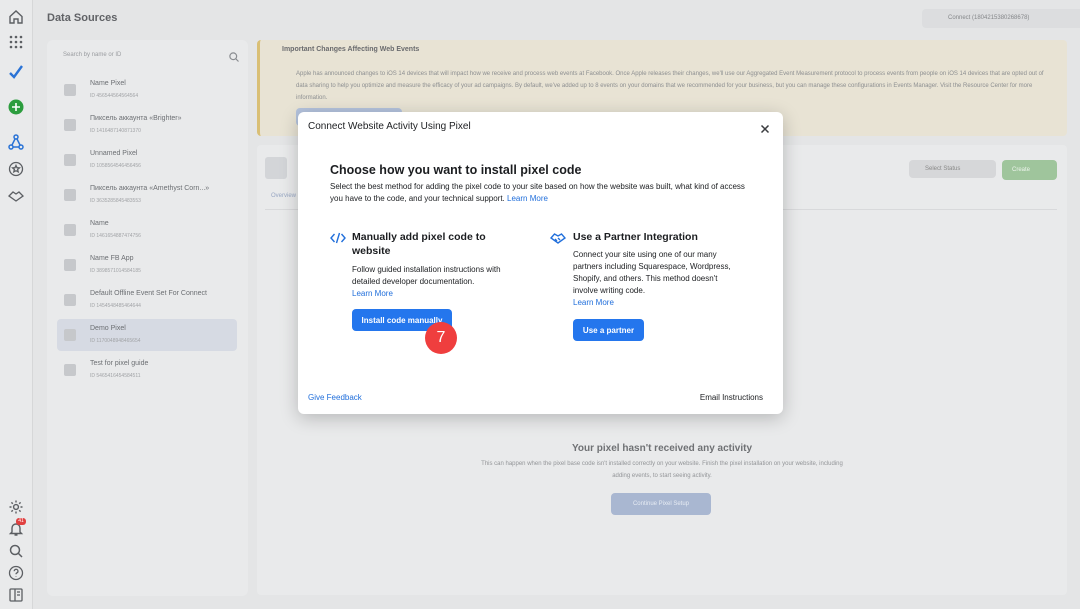 The image size is (1080, 609). What do you see at coordinates (115, 306) in the screenshot?
I see `source-id: ID 1454548485464644` at bounding box center [115, 306].